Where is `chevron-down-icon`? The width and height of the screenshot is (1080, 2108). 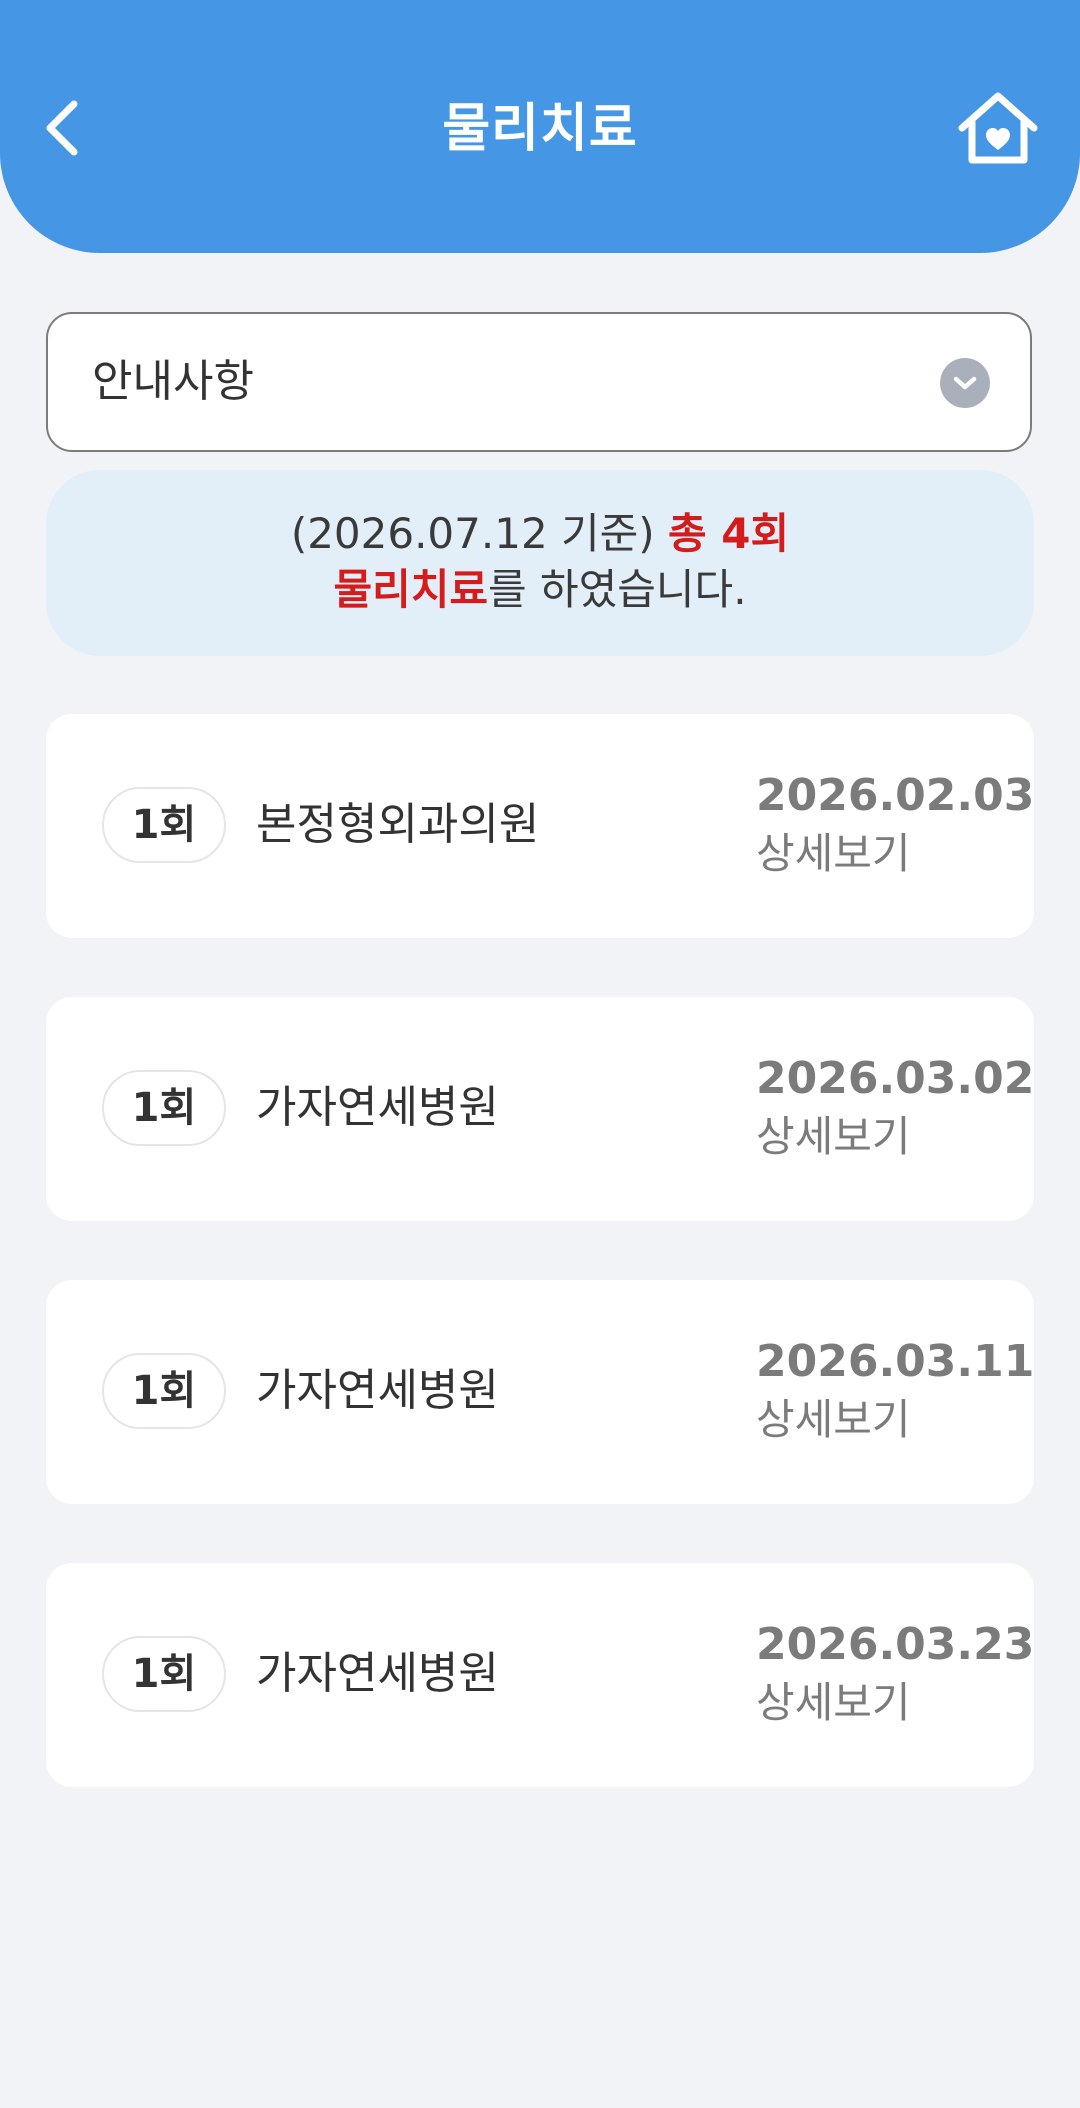
chevron-down-icon is located at coordinates (965, 383).